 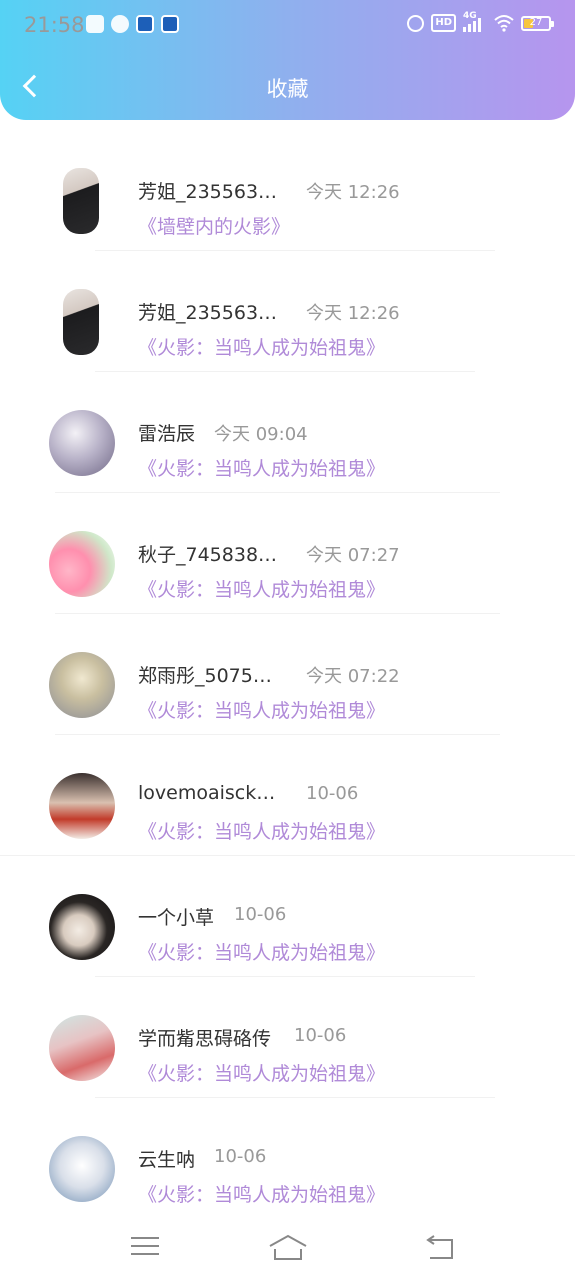 I want to click on chat-notification-icon, so click(x=120, y=24).